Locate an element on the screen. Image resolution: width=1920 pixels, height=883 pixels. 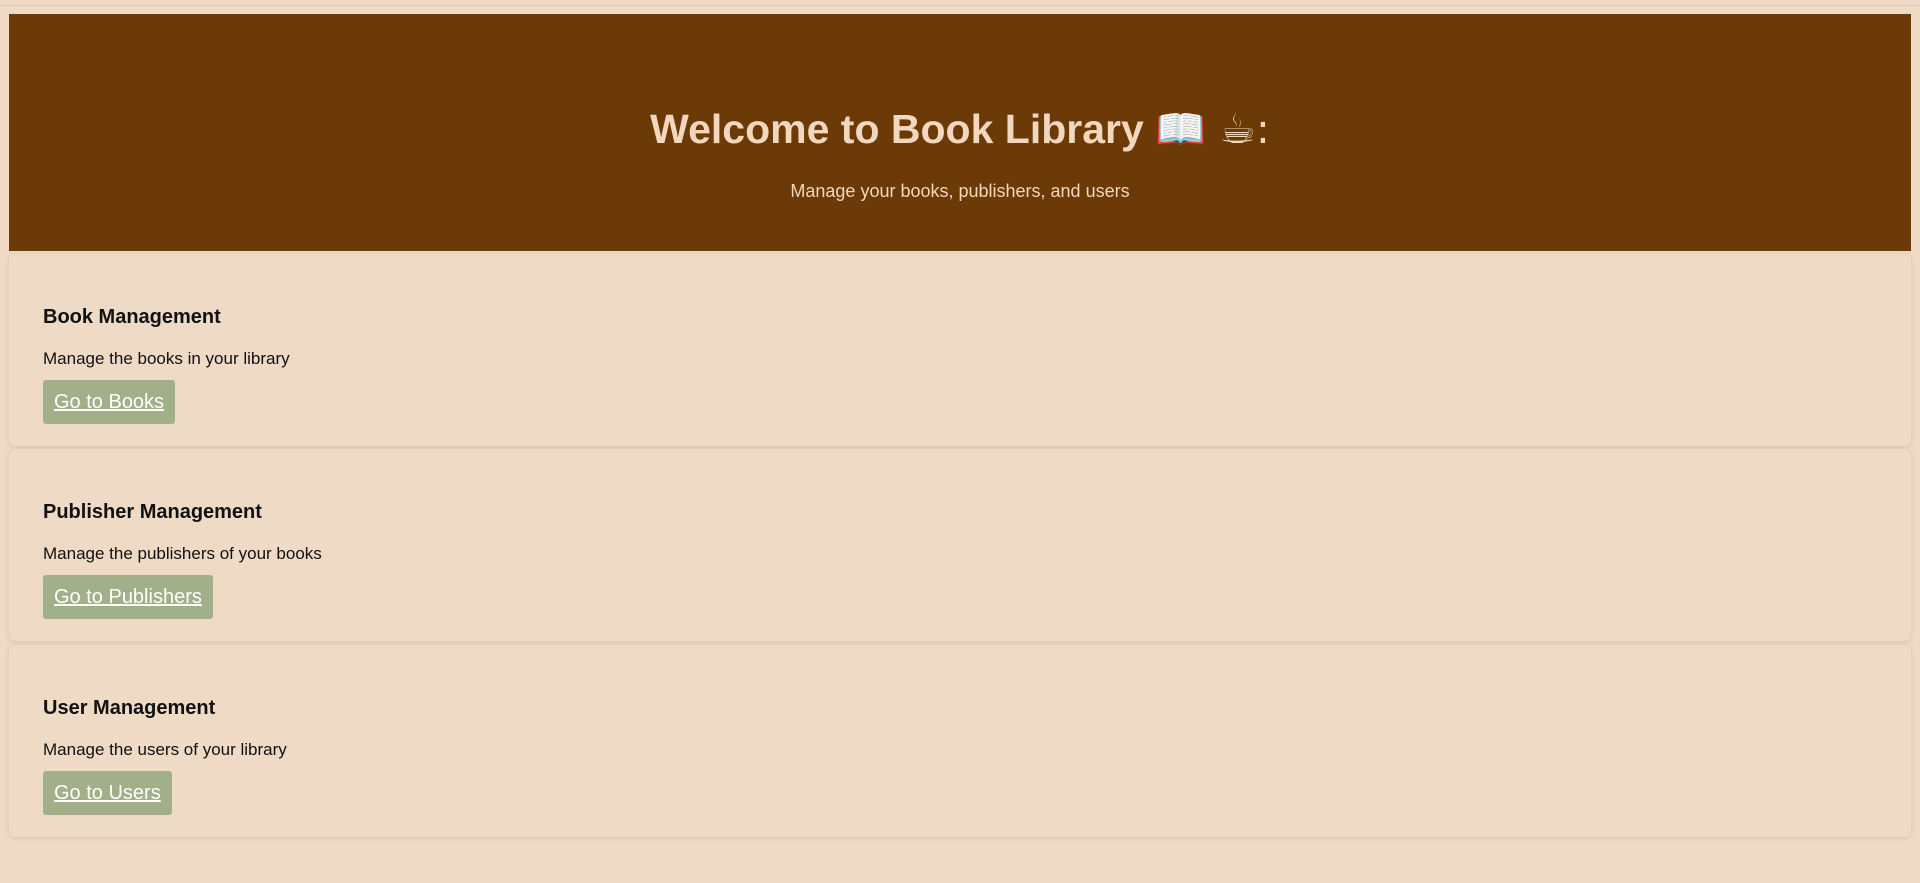
go-to-publishers-button: Go to Publishers is located at coordinates (128, 597).